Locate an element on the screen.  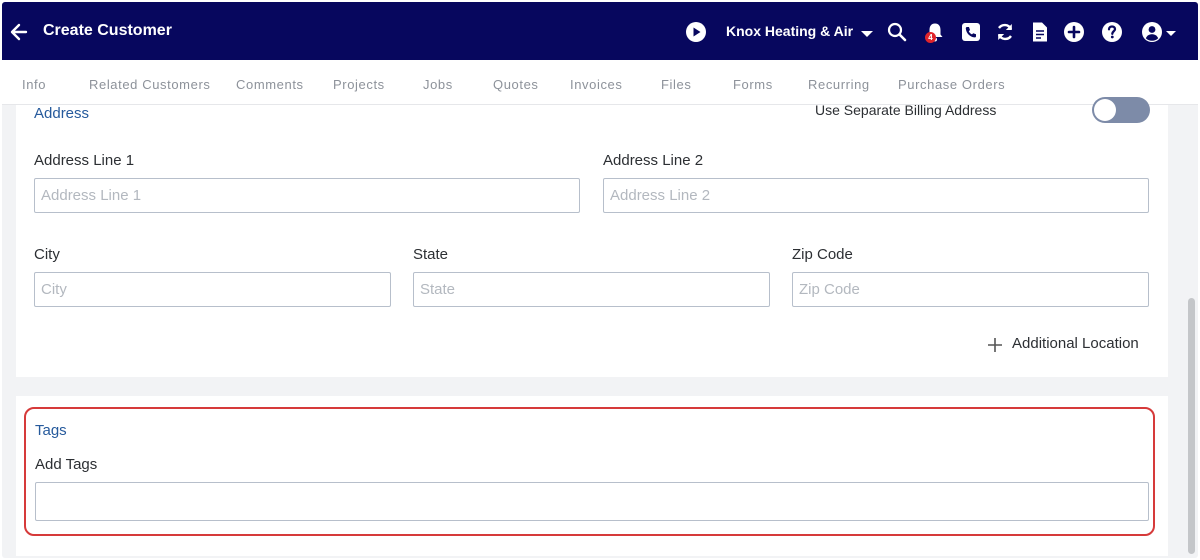
zip-code-input is located at coordinates (970, 289).